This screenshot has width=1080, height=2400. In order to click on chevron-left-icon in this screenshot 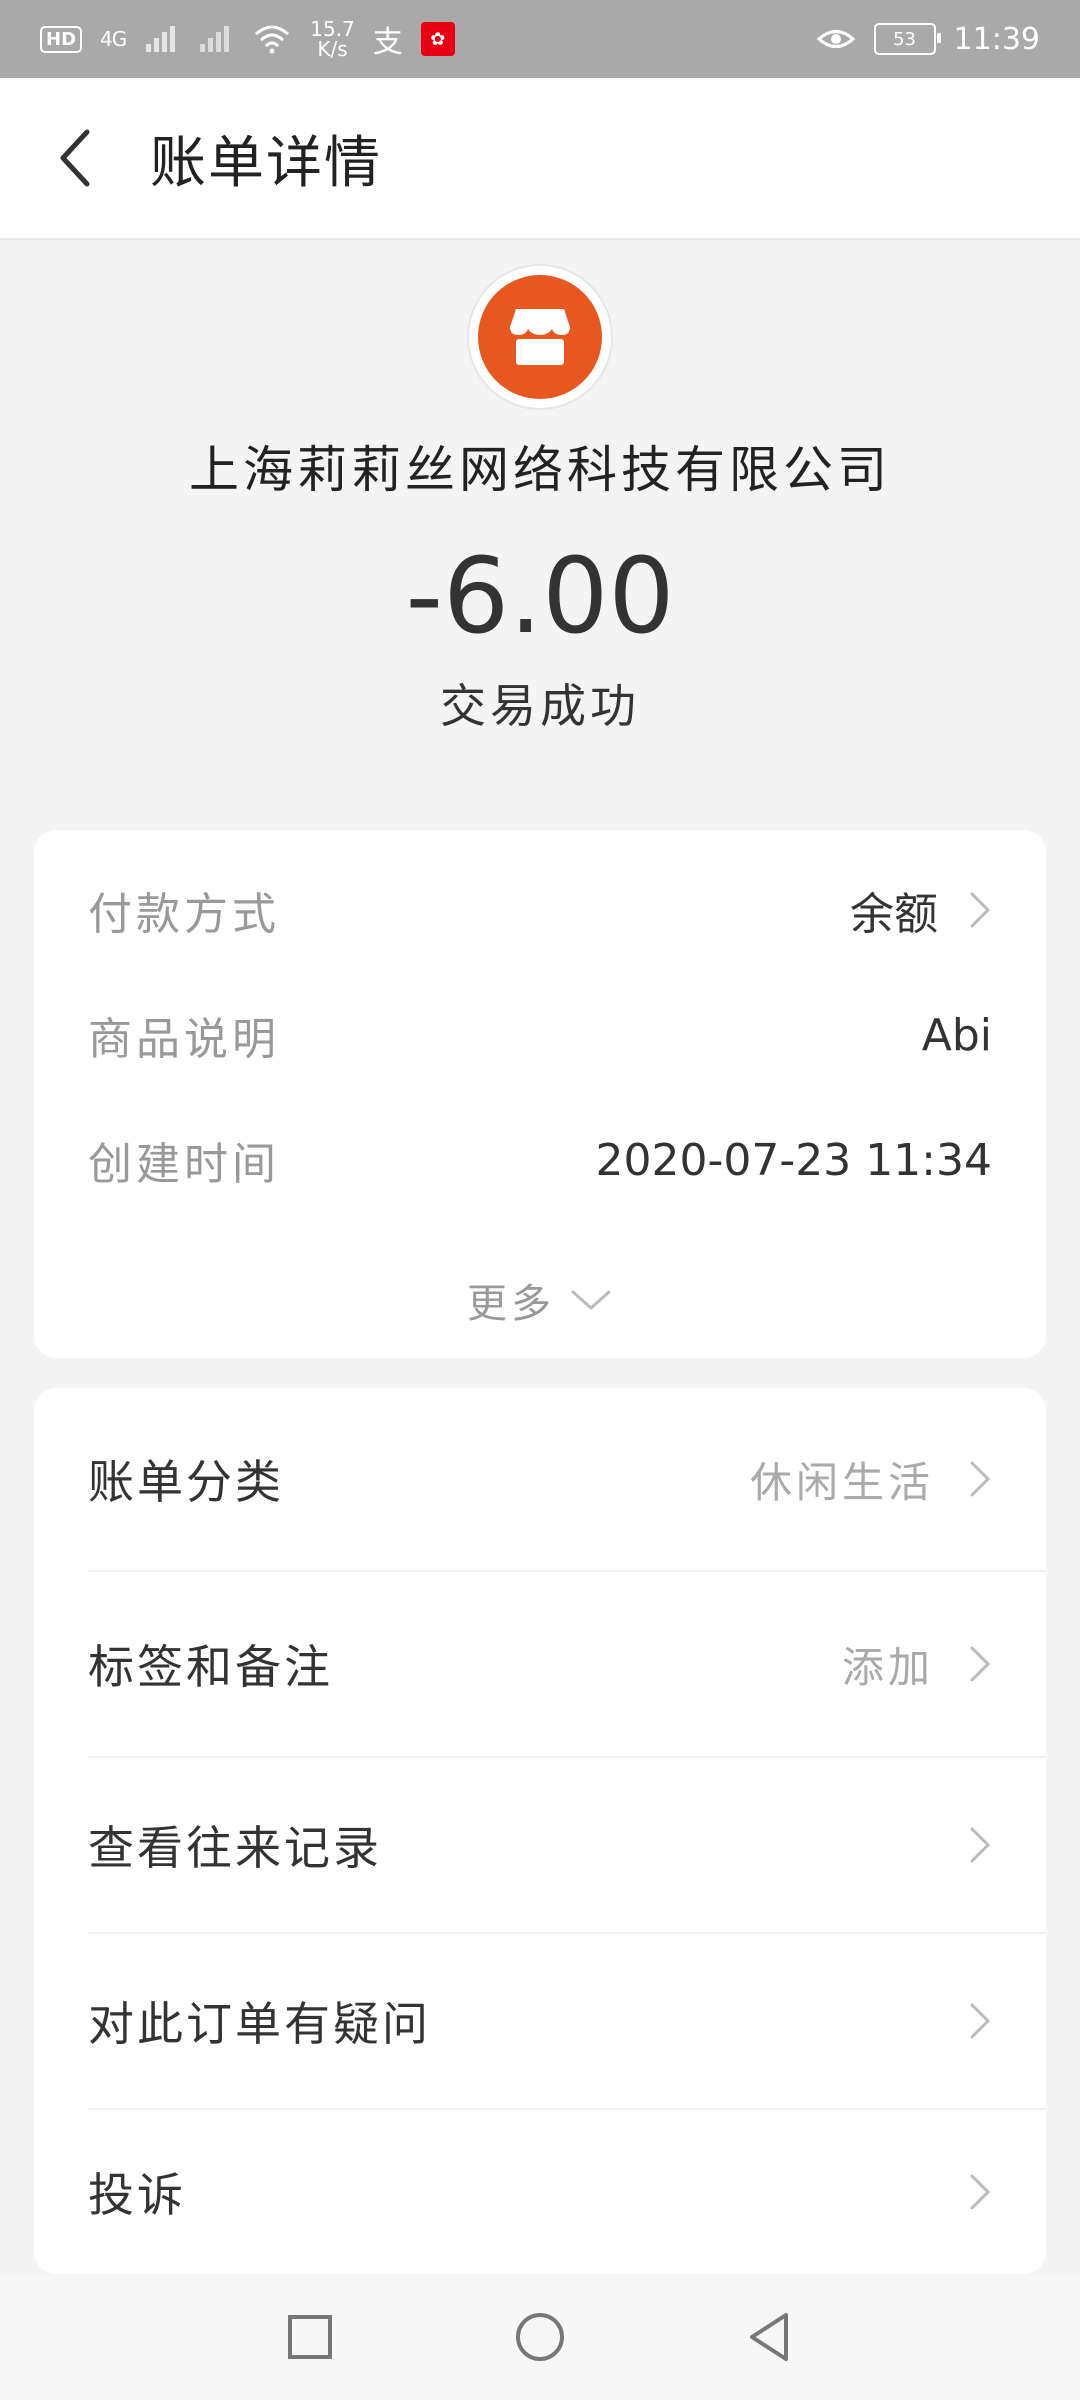, I will do `click(75, 158)`.